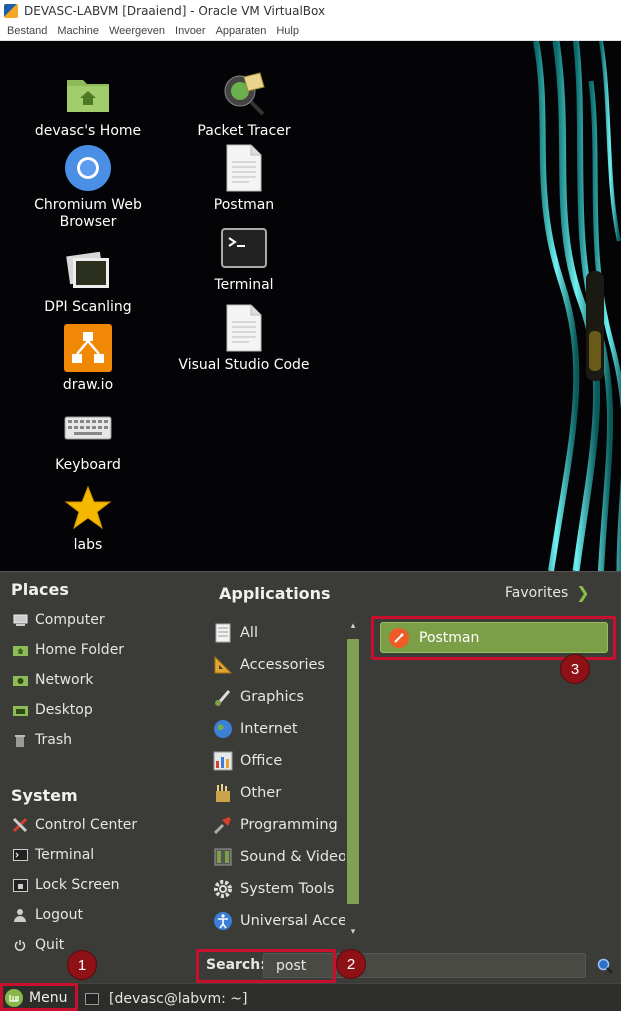 The height and width of the screenshot is (1011, 621). I want to click on desktop-icon-label: draw.io, so click(88, 385).